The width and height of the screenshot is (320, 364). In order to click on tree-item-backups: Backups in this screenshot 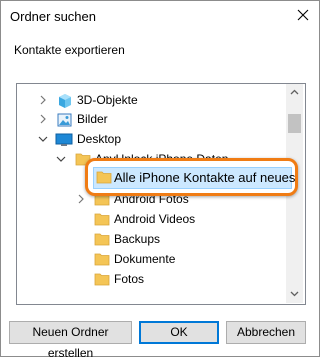, I will do `click(152, 239)`.